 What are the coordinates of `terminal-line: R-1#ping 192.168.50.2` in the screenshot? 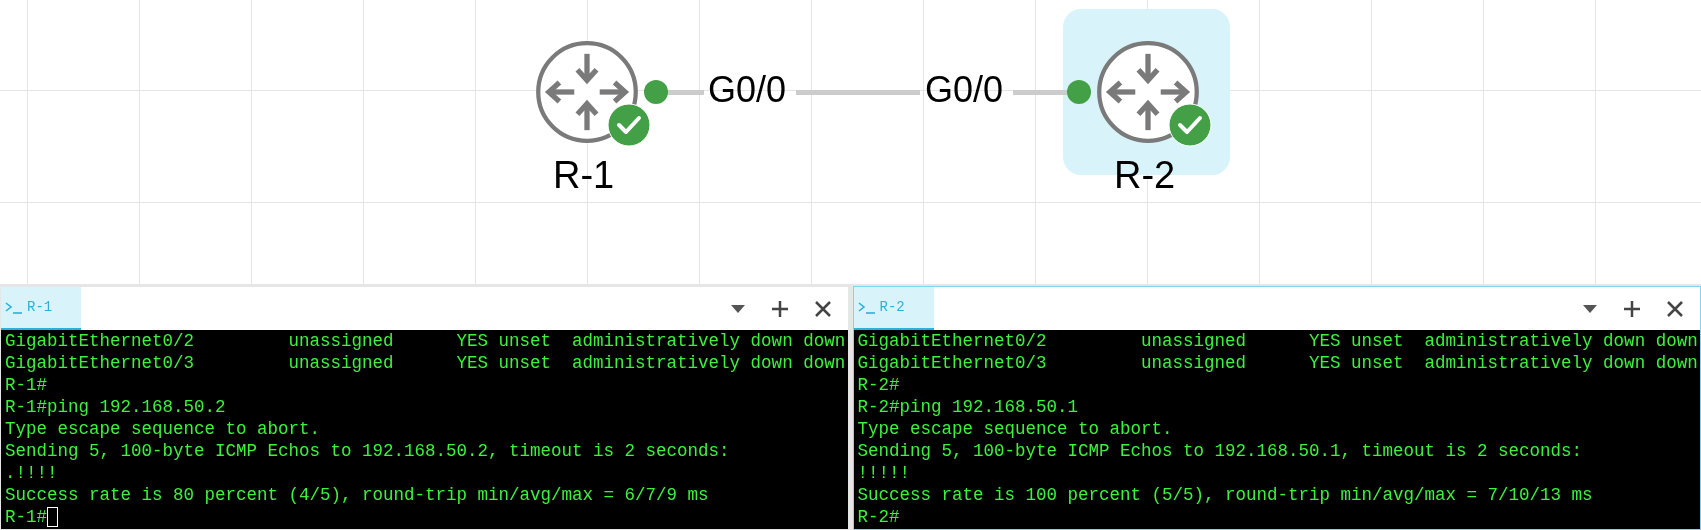 It's located at (115, 407).